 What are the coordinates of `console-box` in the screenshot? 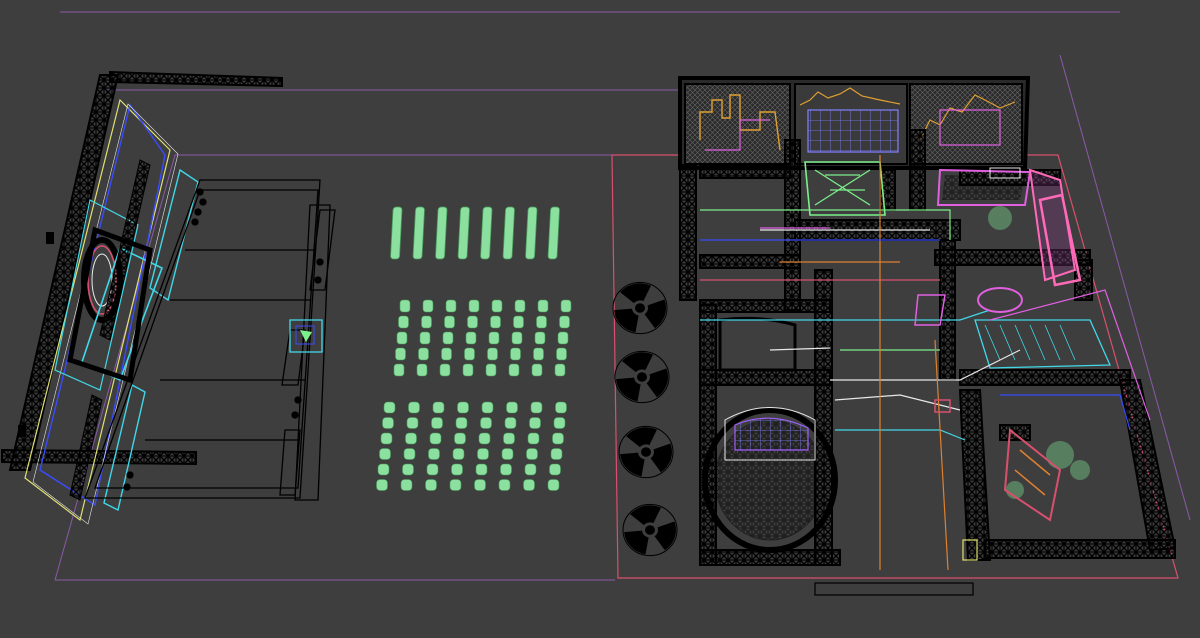 It's located at (306, 336).